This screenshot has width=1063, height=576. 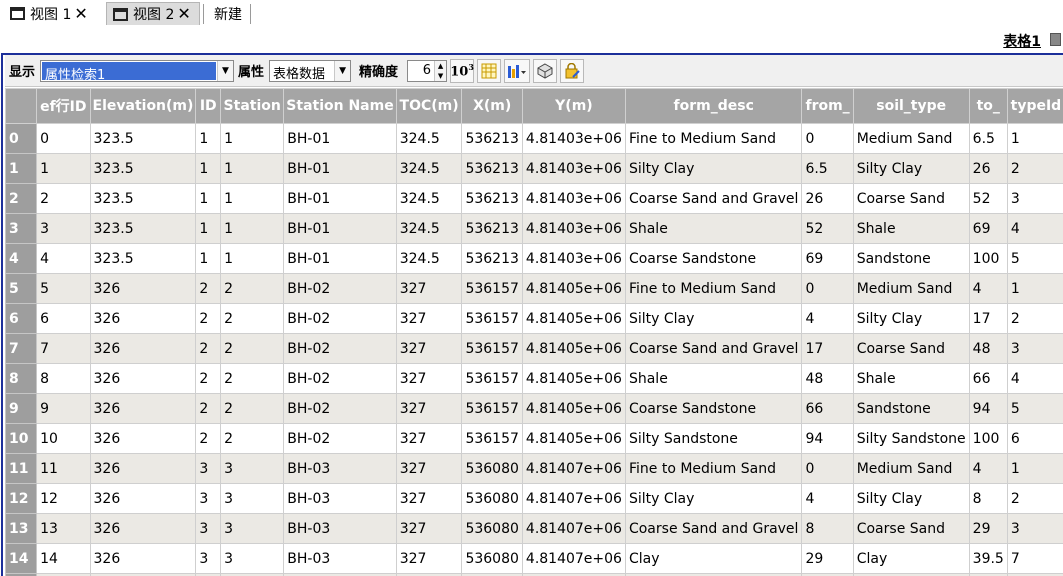 I want to click on chevron-down-icon: ▼, so click(x=342, y=70).